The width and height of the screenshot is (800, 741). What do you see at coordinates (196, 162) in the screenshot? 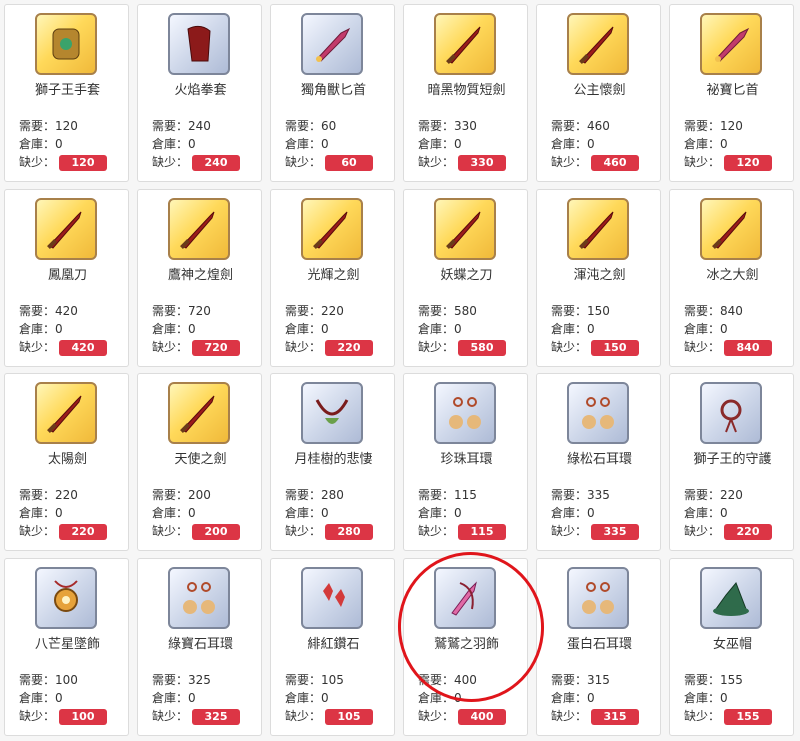
I see `lack-row: 缺少： 240` at bounding box center [196, 162].